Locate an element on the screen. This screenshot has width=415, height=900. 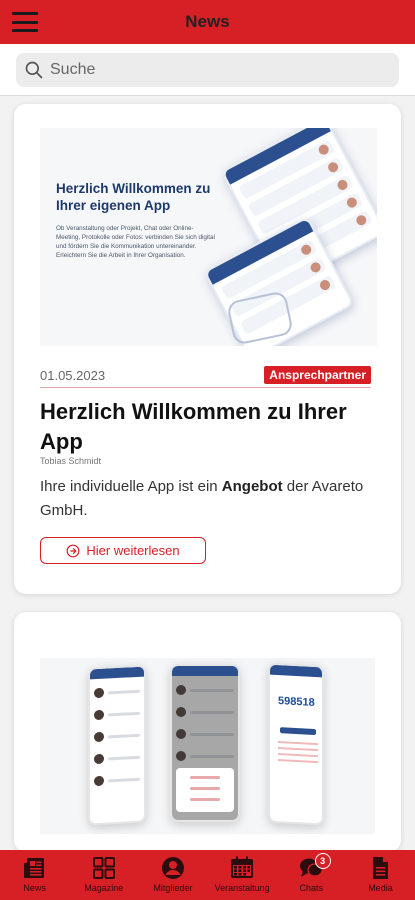
tab-news: News is located at coordinates (34, 875).